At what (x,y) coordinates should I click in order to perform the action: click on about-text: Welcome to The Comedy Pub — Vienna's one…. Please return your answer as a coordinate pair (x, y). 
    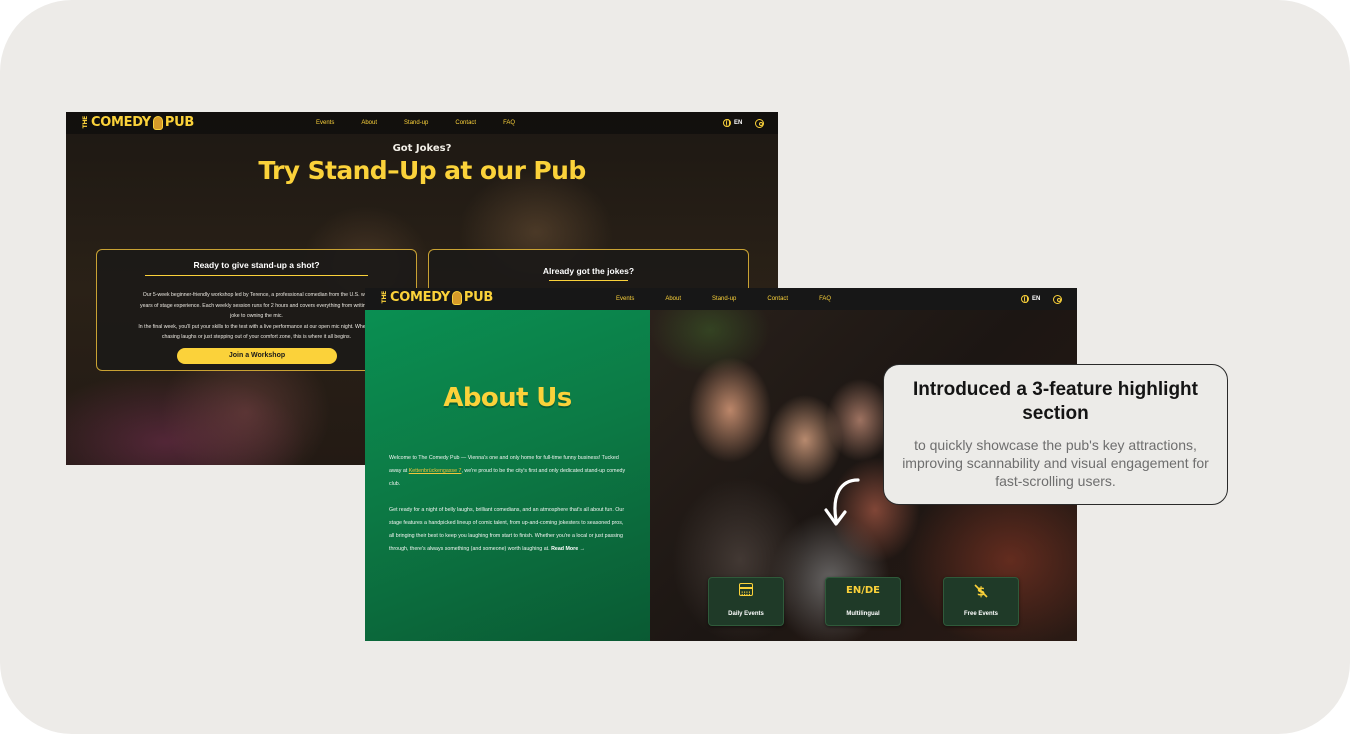
    Looking at the image, I should click on (509, 510).